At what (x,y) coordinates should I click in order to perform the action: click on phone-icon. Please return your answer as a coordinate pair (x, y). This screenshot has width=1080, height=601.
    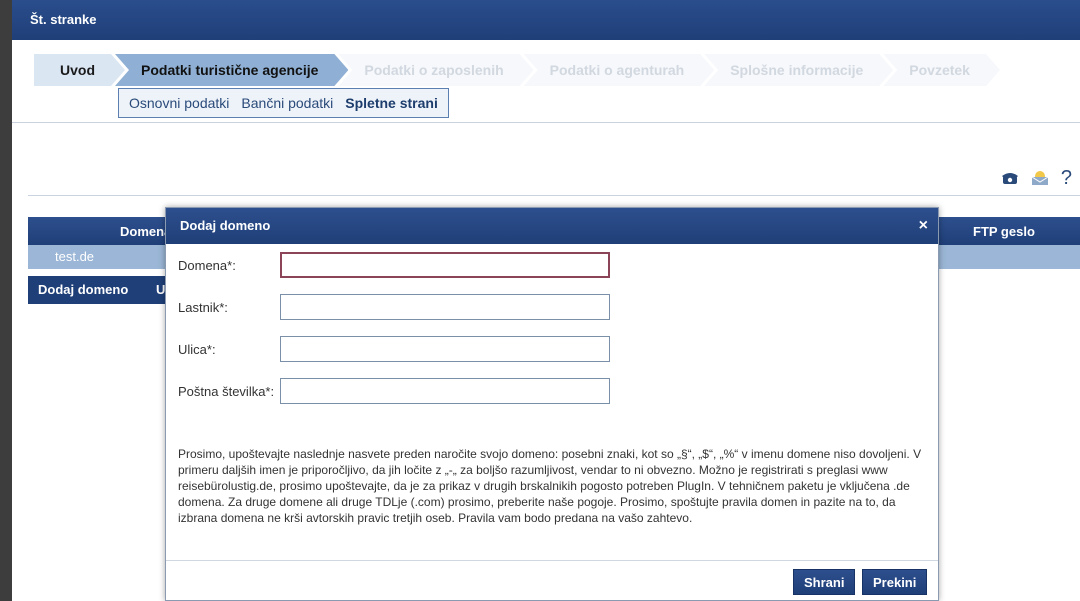
    Looking at the image, I should click on (1010, 178).